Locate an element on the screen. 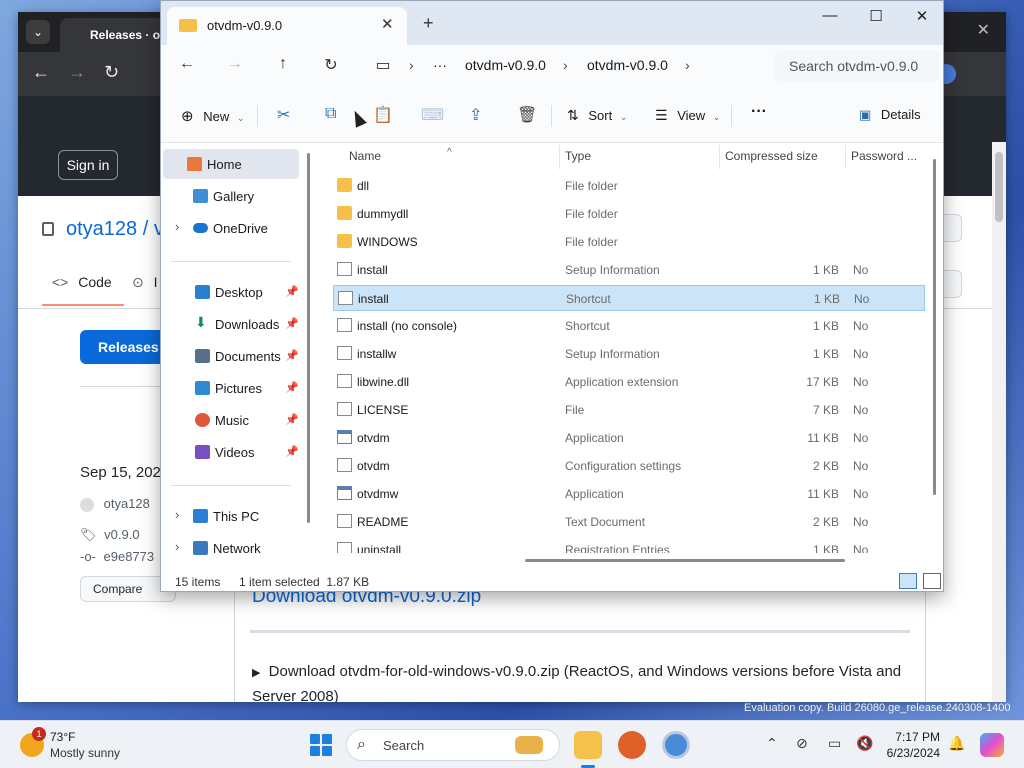  file-type: Shortcut is located at coordinates (587, 326).